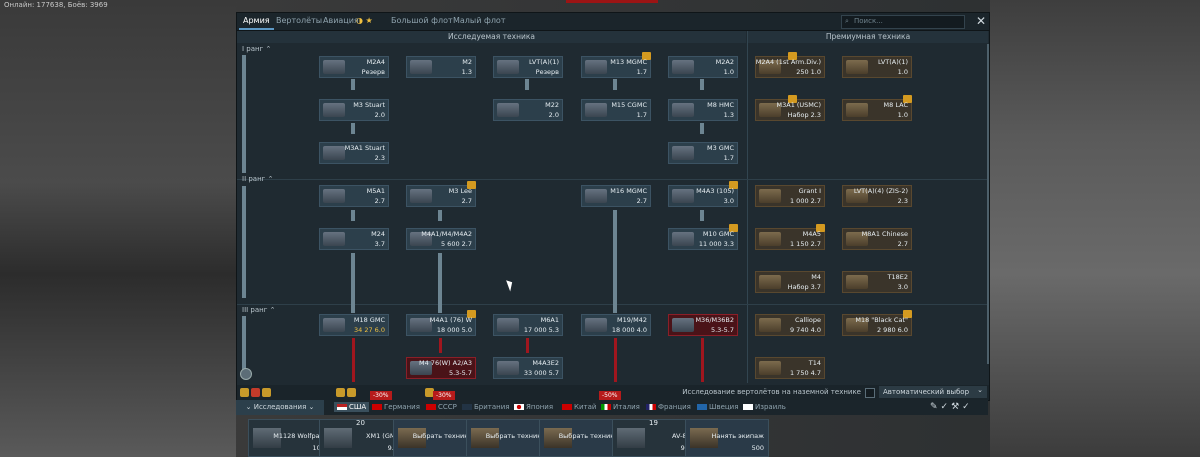  What do you see at coordinates (877, 323) in the screenshot?
I see `premium-vehicle-card: M18 "Black Cat" 2 980 6.0` at bounding box center [877, 323].